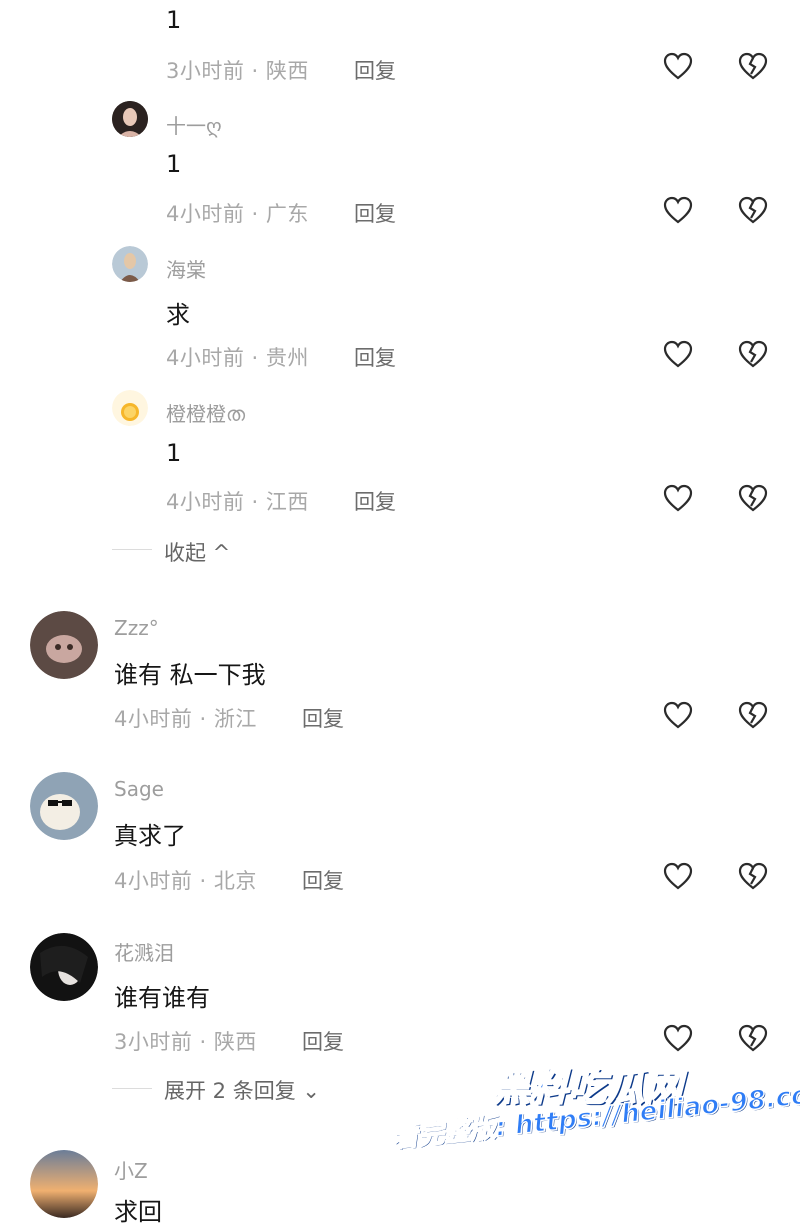 The image size is (800, 1227). I want to click on username: 海棠, so click(186, 268).